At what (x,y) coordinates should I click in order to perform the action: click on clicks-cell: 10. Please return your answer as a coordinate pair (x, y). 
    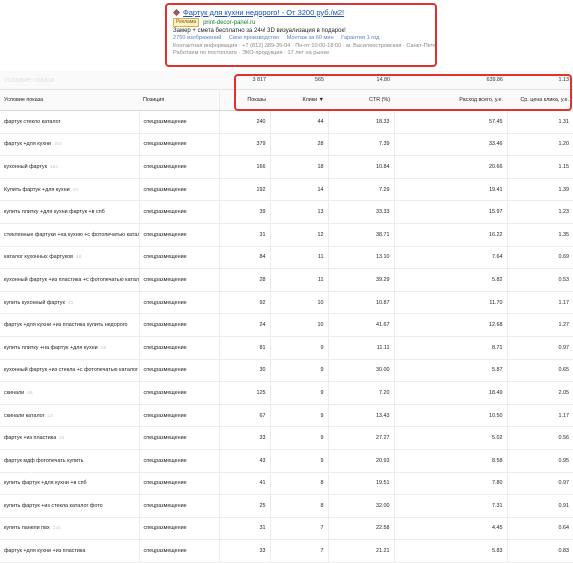
    Looking at the image, I should click on (298, 325).